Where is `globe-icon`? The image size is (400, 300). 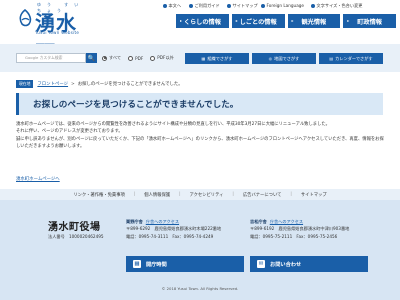
globe-icon is located at coordinates (263, 5).